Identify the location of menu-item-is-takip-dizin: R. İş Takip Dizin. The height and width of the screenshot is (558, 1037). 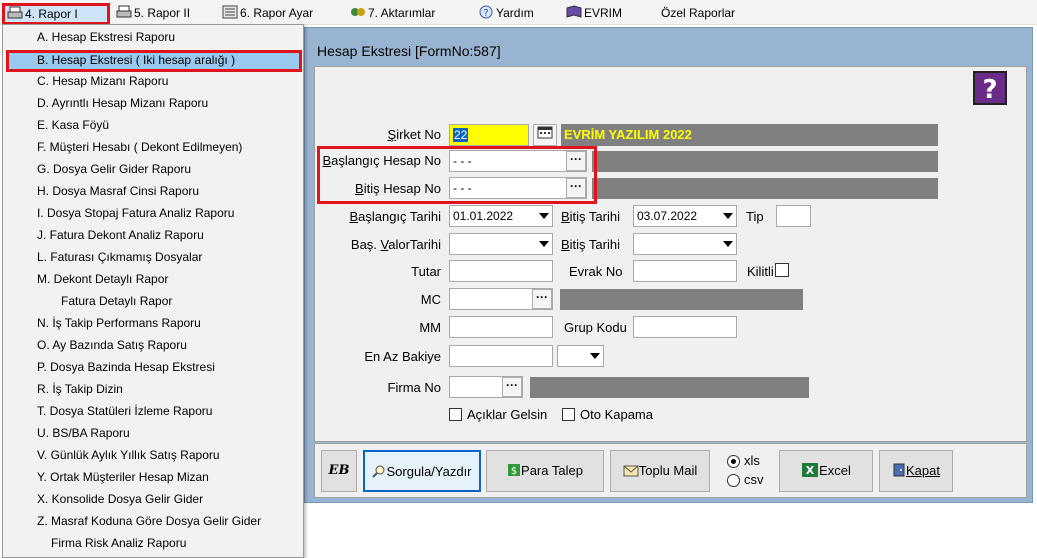
(80, 389).